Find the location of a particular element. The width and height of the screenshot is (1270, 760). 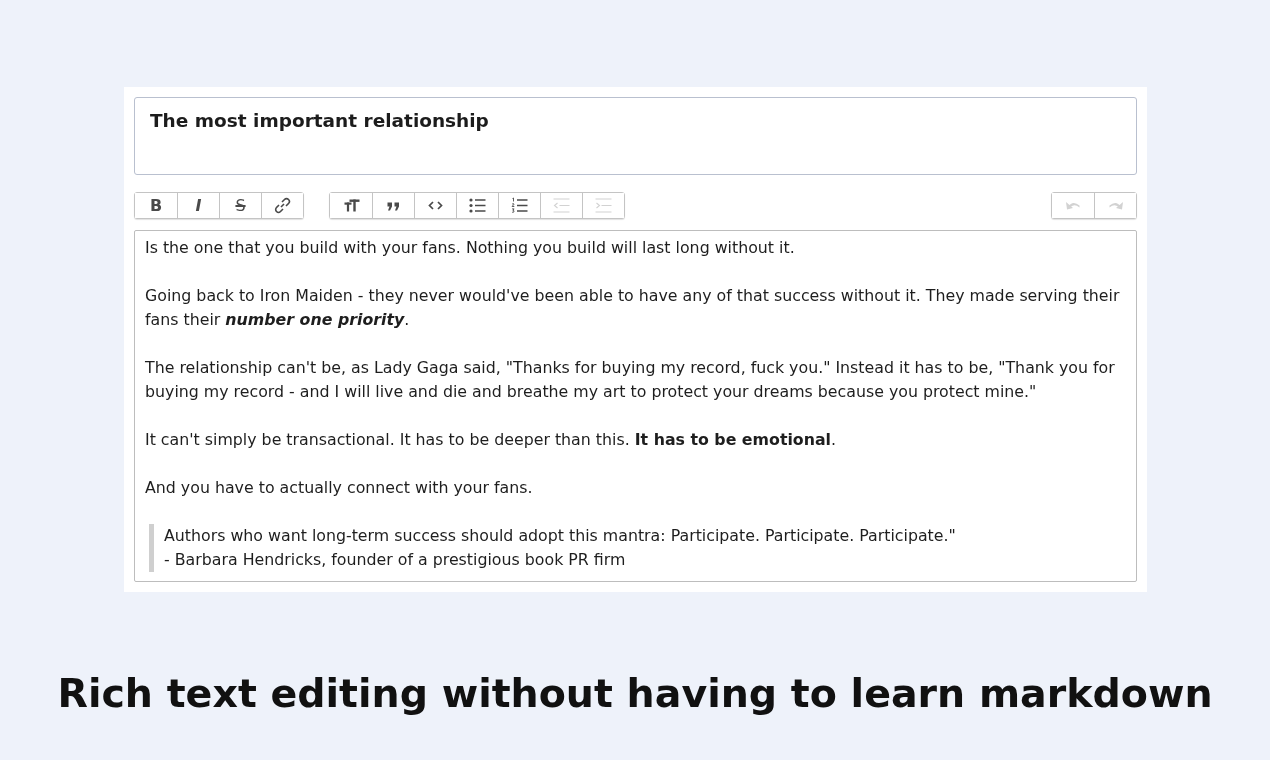

strikethrough-button: S is located at coordinates (240, 205).